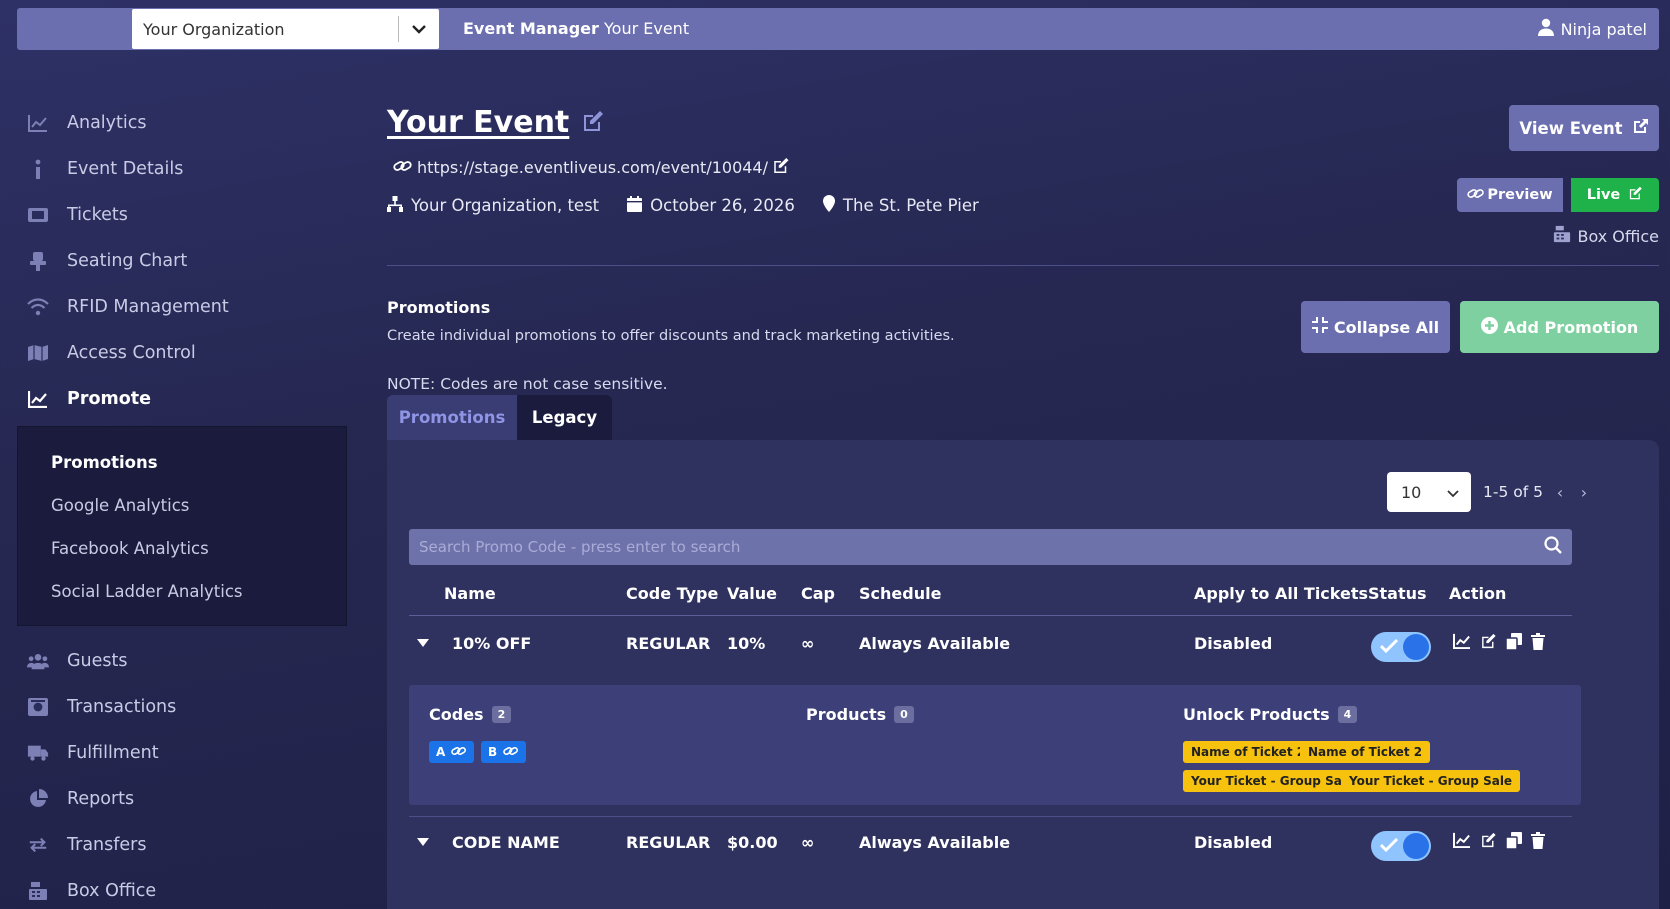  Describe the element at coordinates (505, 205) in the screenshot. I see `event-organization-text: Your Organization, test` at that location.